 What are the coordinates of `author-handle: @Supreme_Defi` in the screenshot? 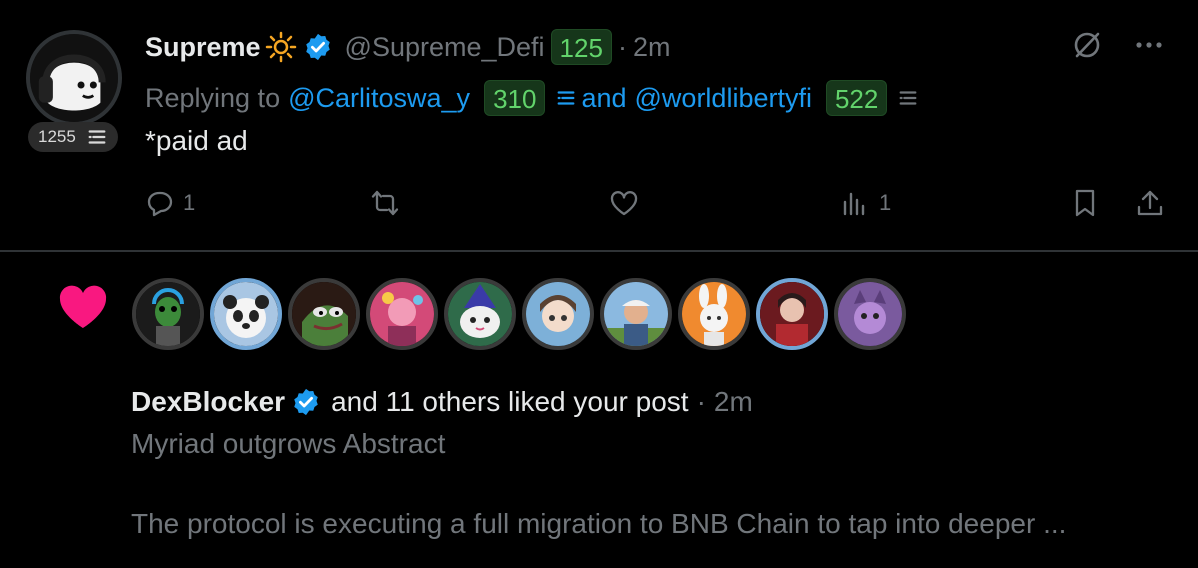 It's located at (445, 47).